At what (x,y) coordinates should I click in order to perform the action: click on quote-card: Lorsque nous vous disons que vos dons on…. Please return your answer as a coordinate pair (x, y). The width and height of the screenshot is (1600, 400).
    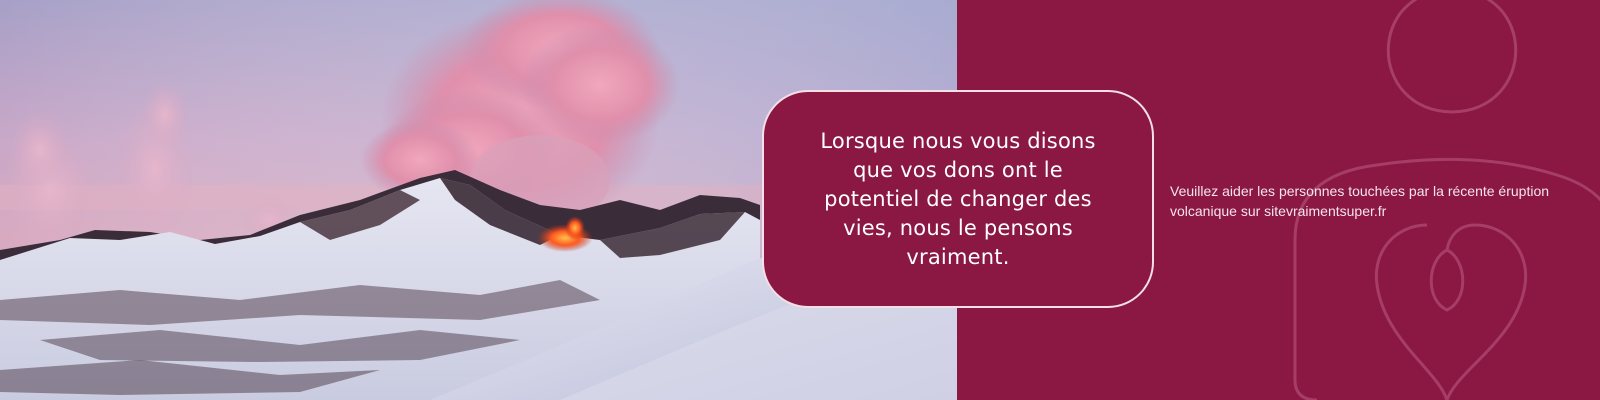
    Looking at the image, I should click on (958, 199).